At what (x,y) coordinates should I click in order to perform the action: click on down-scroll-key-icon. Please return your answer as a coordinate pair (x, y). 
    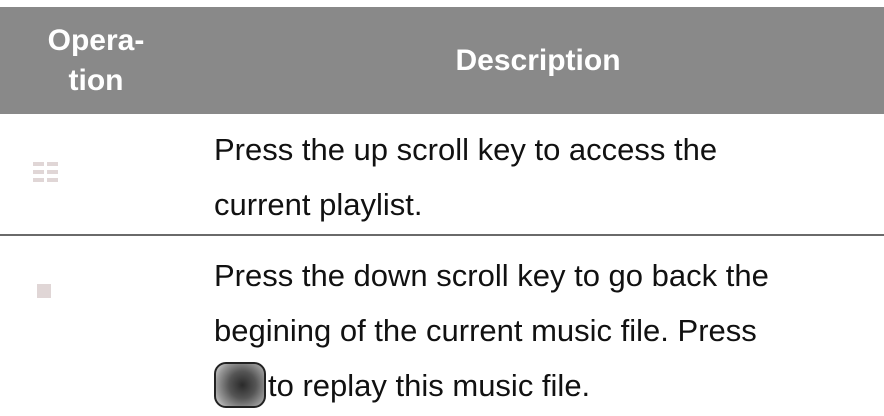
    Looking at the image, I should click on (44, 291).